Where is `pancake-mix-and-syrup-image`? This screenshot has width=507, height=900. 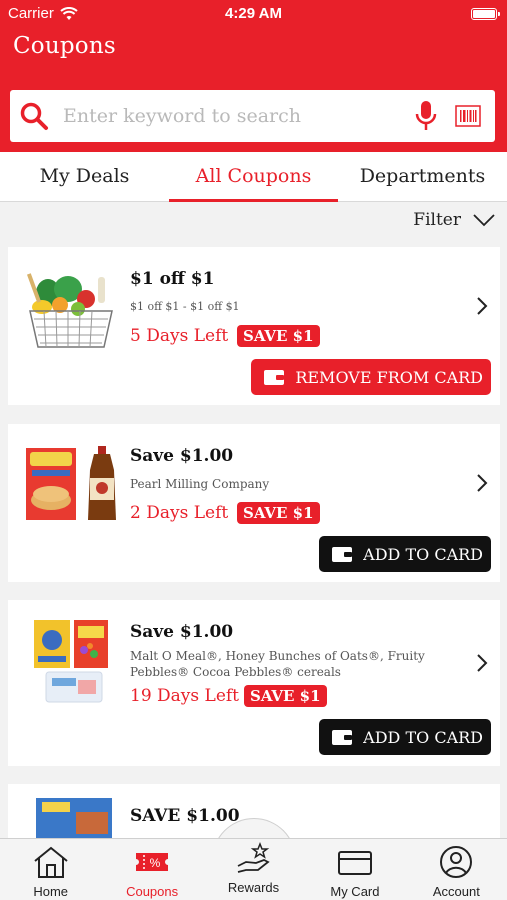
pancake-mix-and-syrup-image is located at coordinates (71, 483).